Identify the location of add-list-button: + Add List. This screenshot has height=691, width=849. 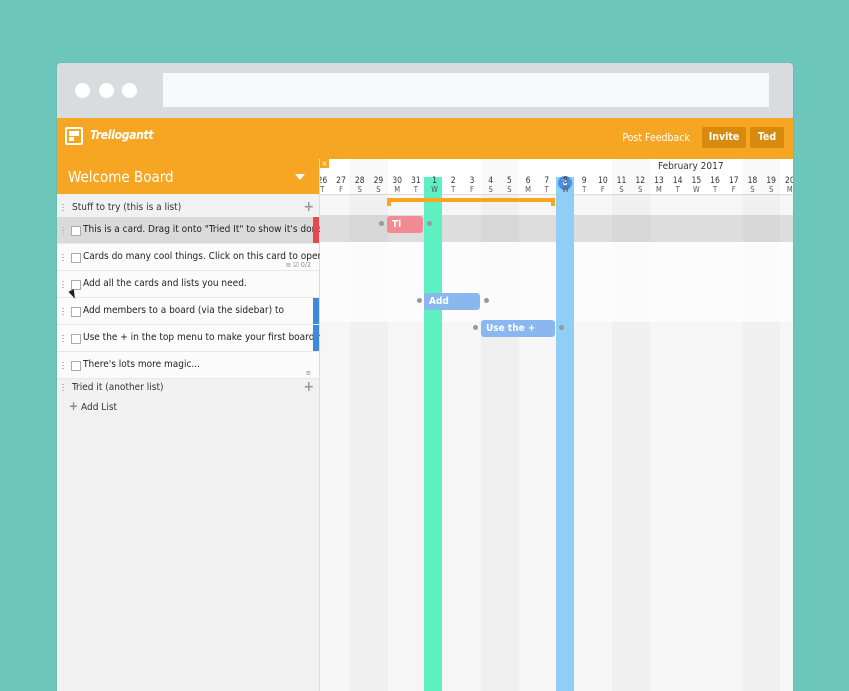
(93, 406).